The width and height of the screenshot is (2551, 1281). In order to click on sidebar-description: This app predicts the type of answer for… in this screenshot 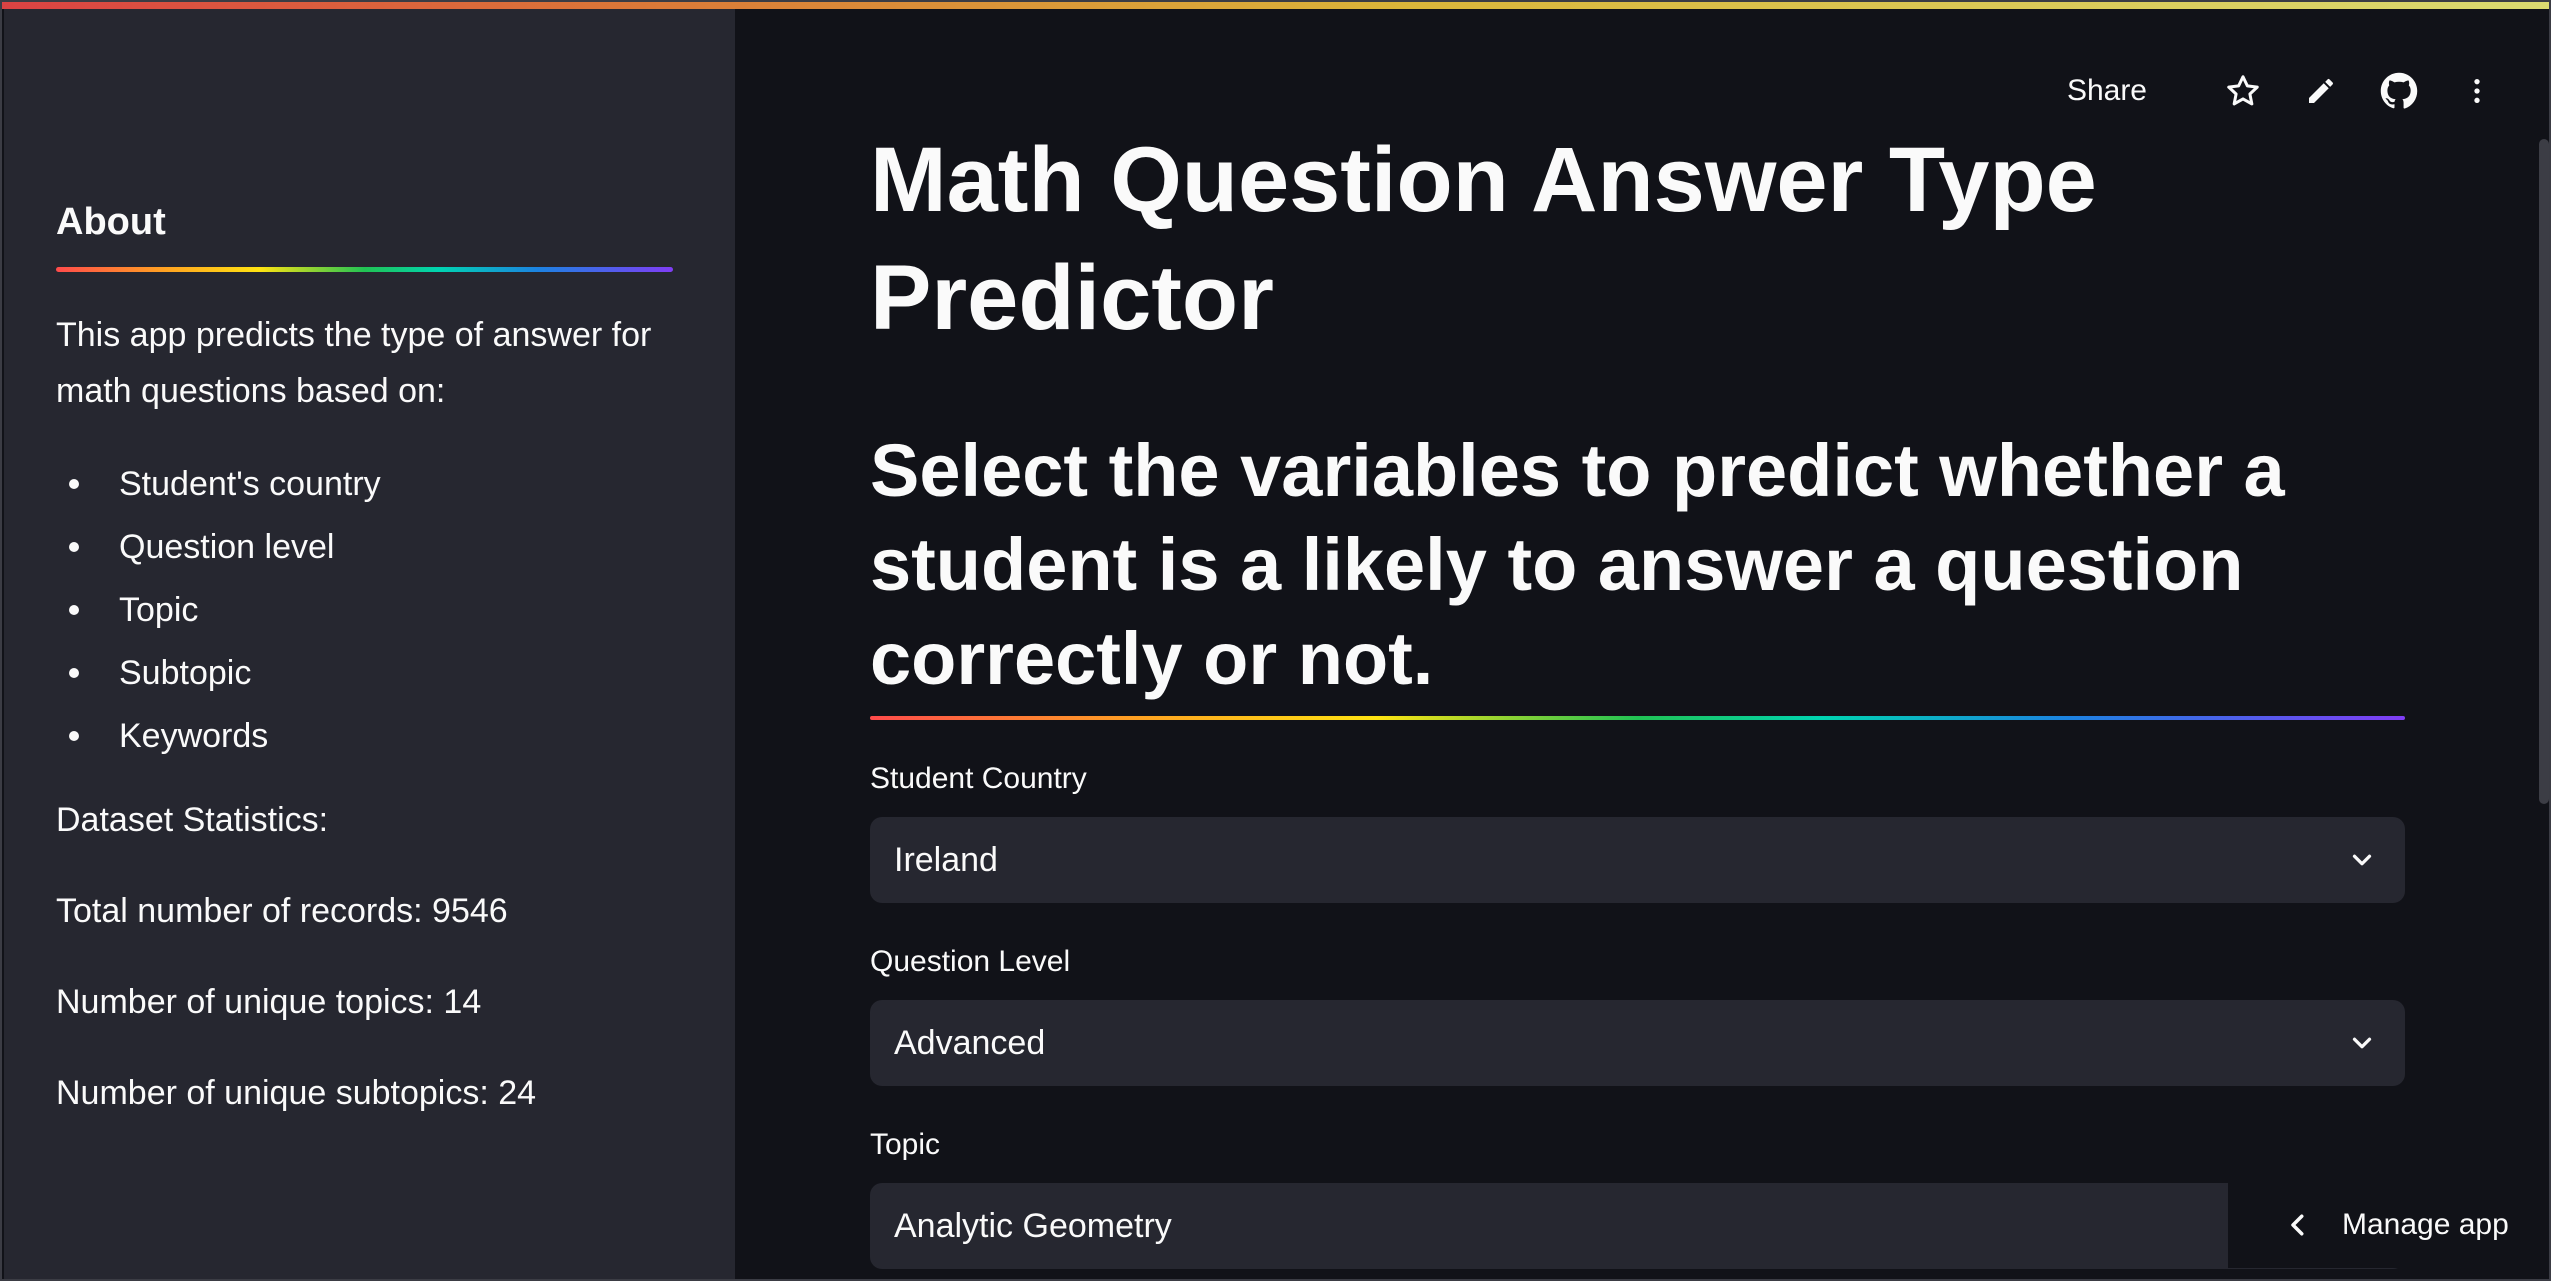, I will do `click(354, 363)`.